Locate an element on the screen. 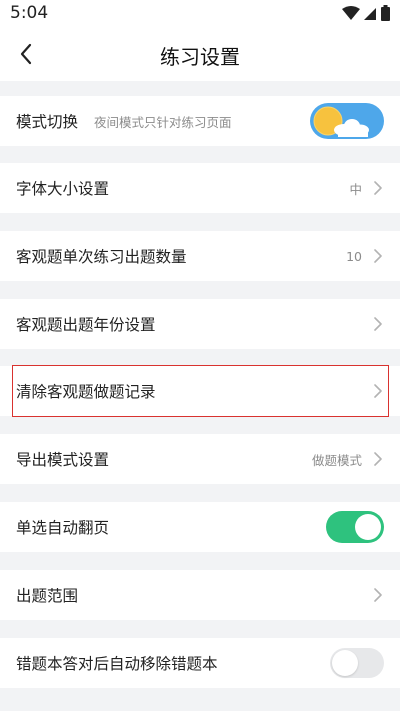  objective-count-label: 客观题单次练习出题数量 is located at coordinates (101, 257).